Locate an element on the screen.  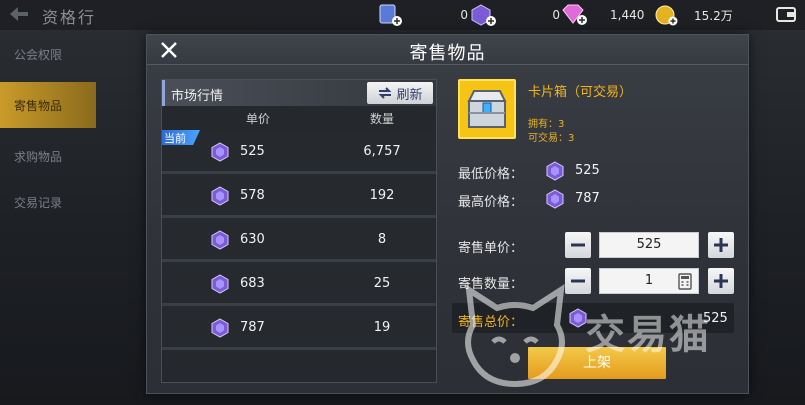
unit-price-minus-button is located at coordinates (578, 245).